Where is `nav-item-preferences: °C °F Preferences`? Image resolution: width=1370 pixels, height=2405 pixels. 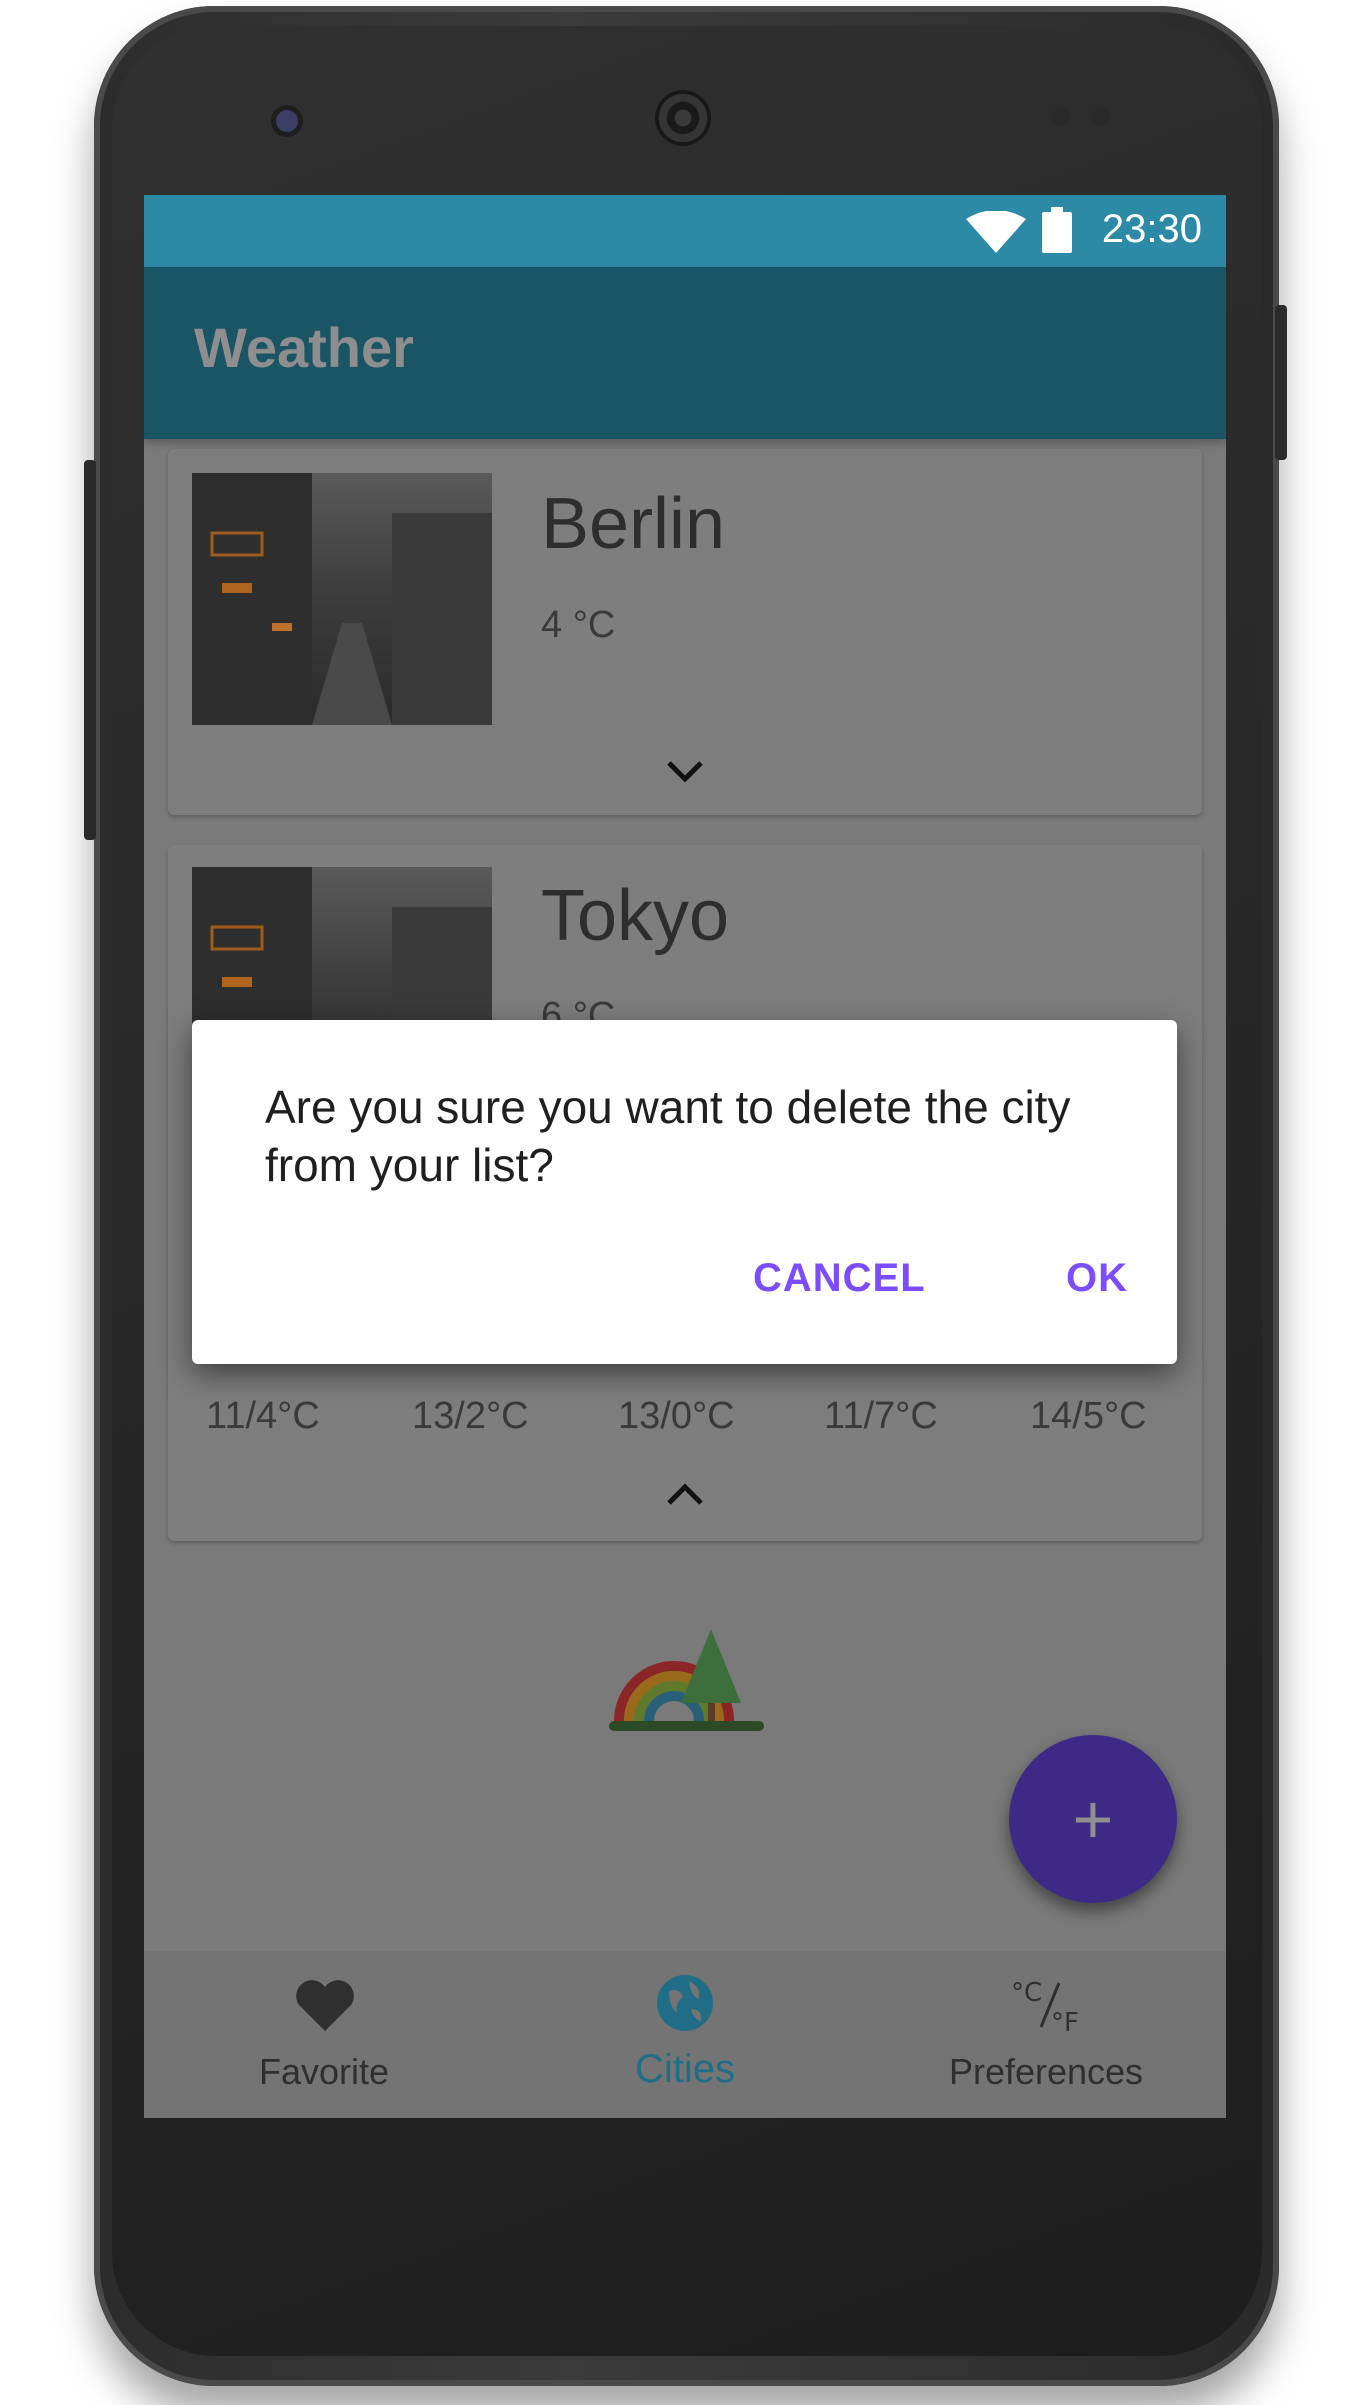 nav-item-preferences: °C °F Preferences is located at coordinates (1046, 2034).